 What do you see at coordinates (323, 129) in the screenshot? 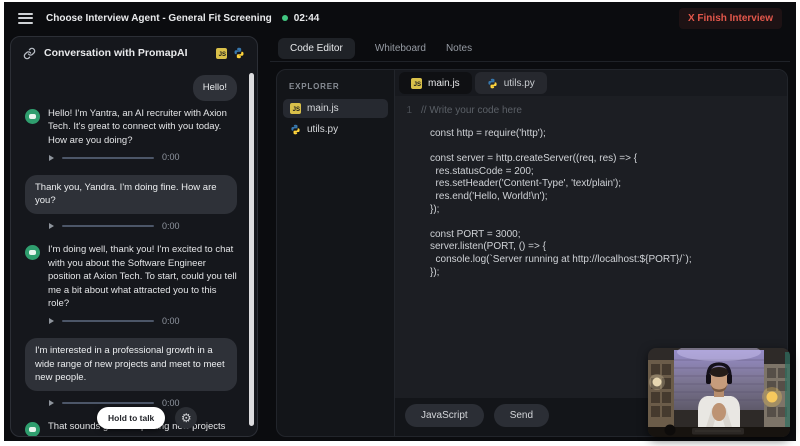
I see `file-name: utils.py` at bounding box center [323, 129].